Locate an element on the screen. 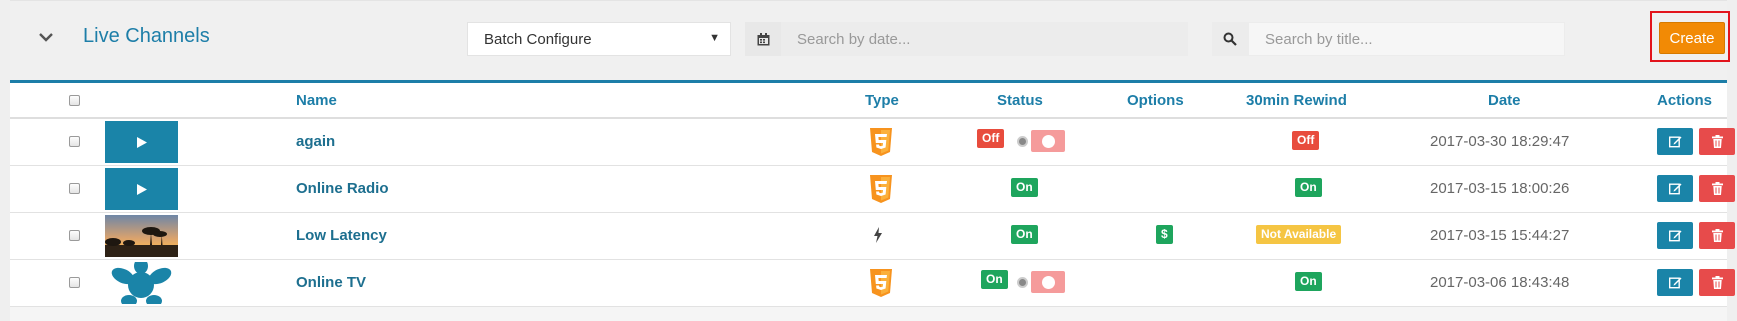  table-row: again Off Off 2017-03-30 18:29:47 is located at coordinates (872, 142).